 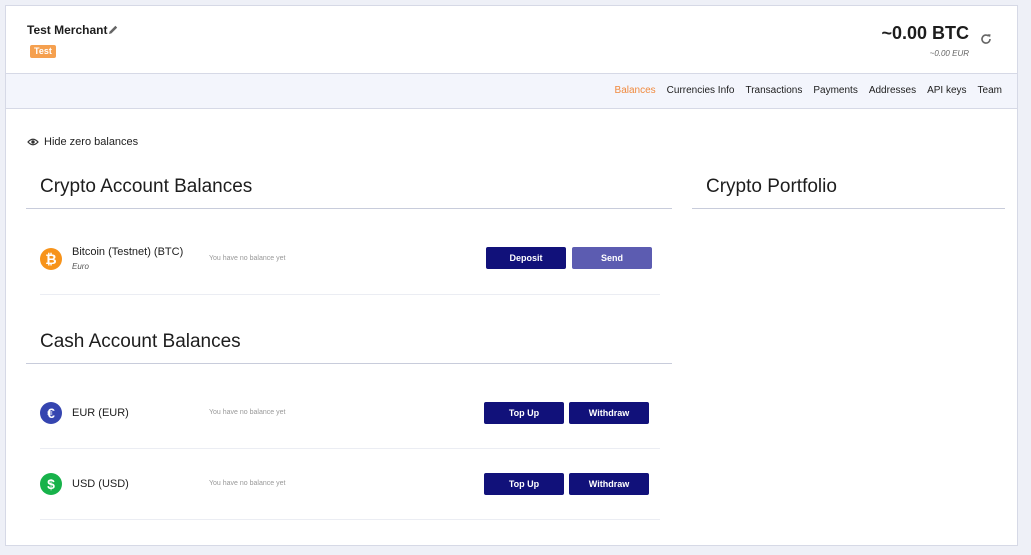 What do you see at coordinates (140, 341) in the screenshot?
I see `cash-balances-title: Cash Account Balances` at bounding box center [140, 341].